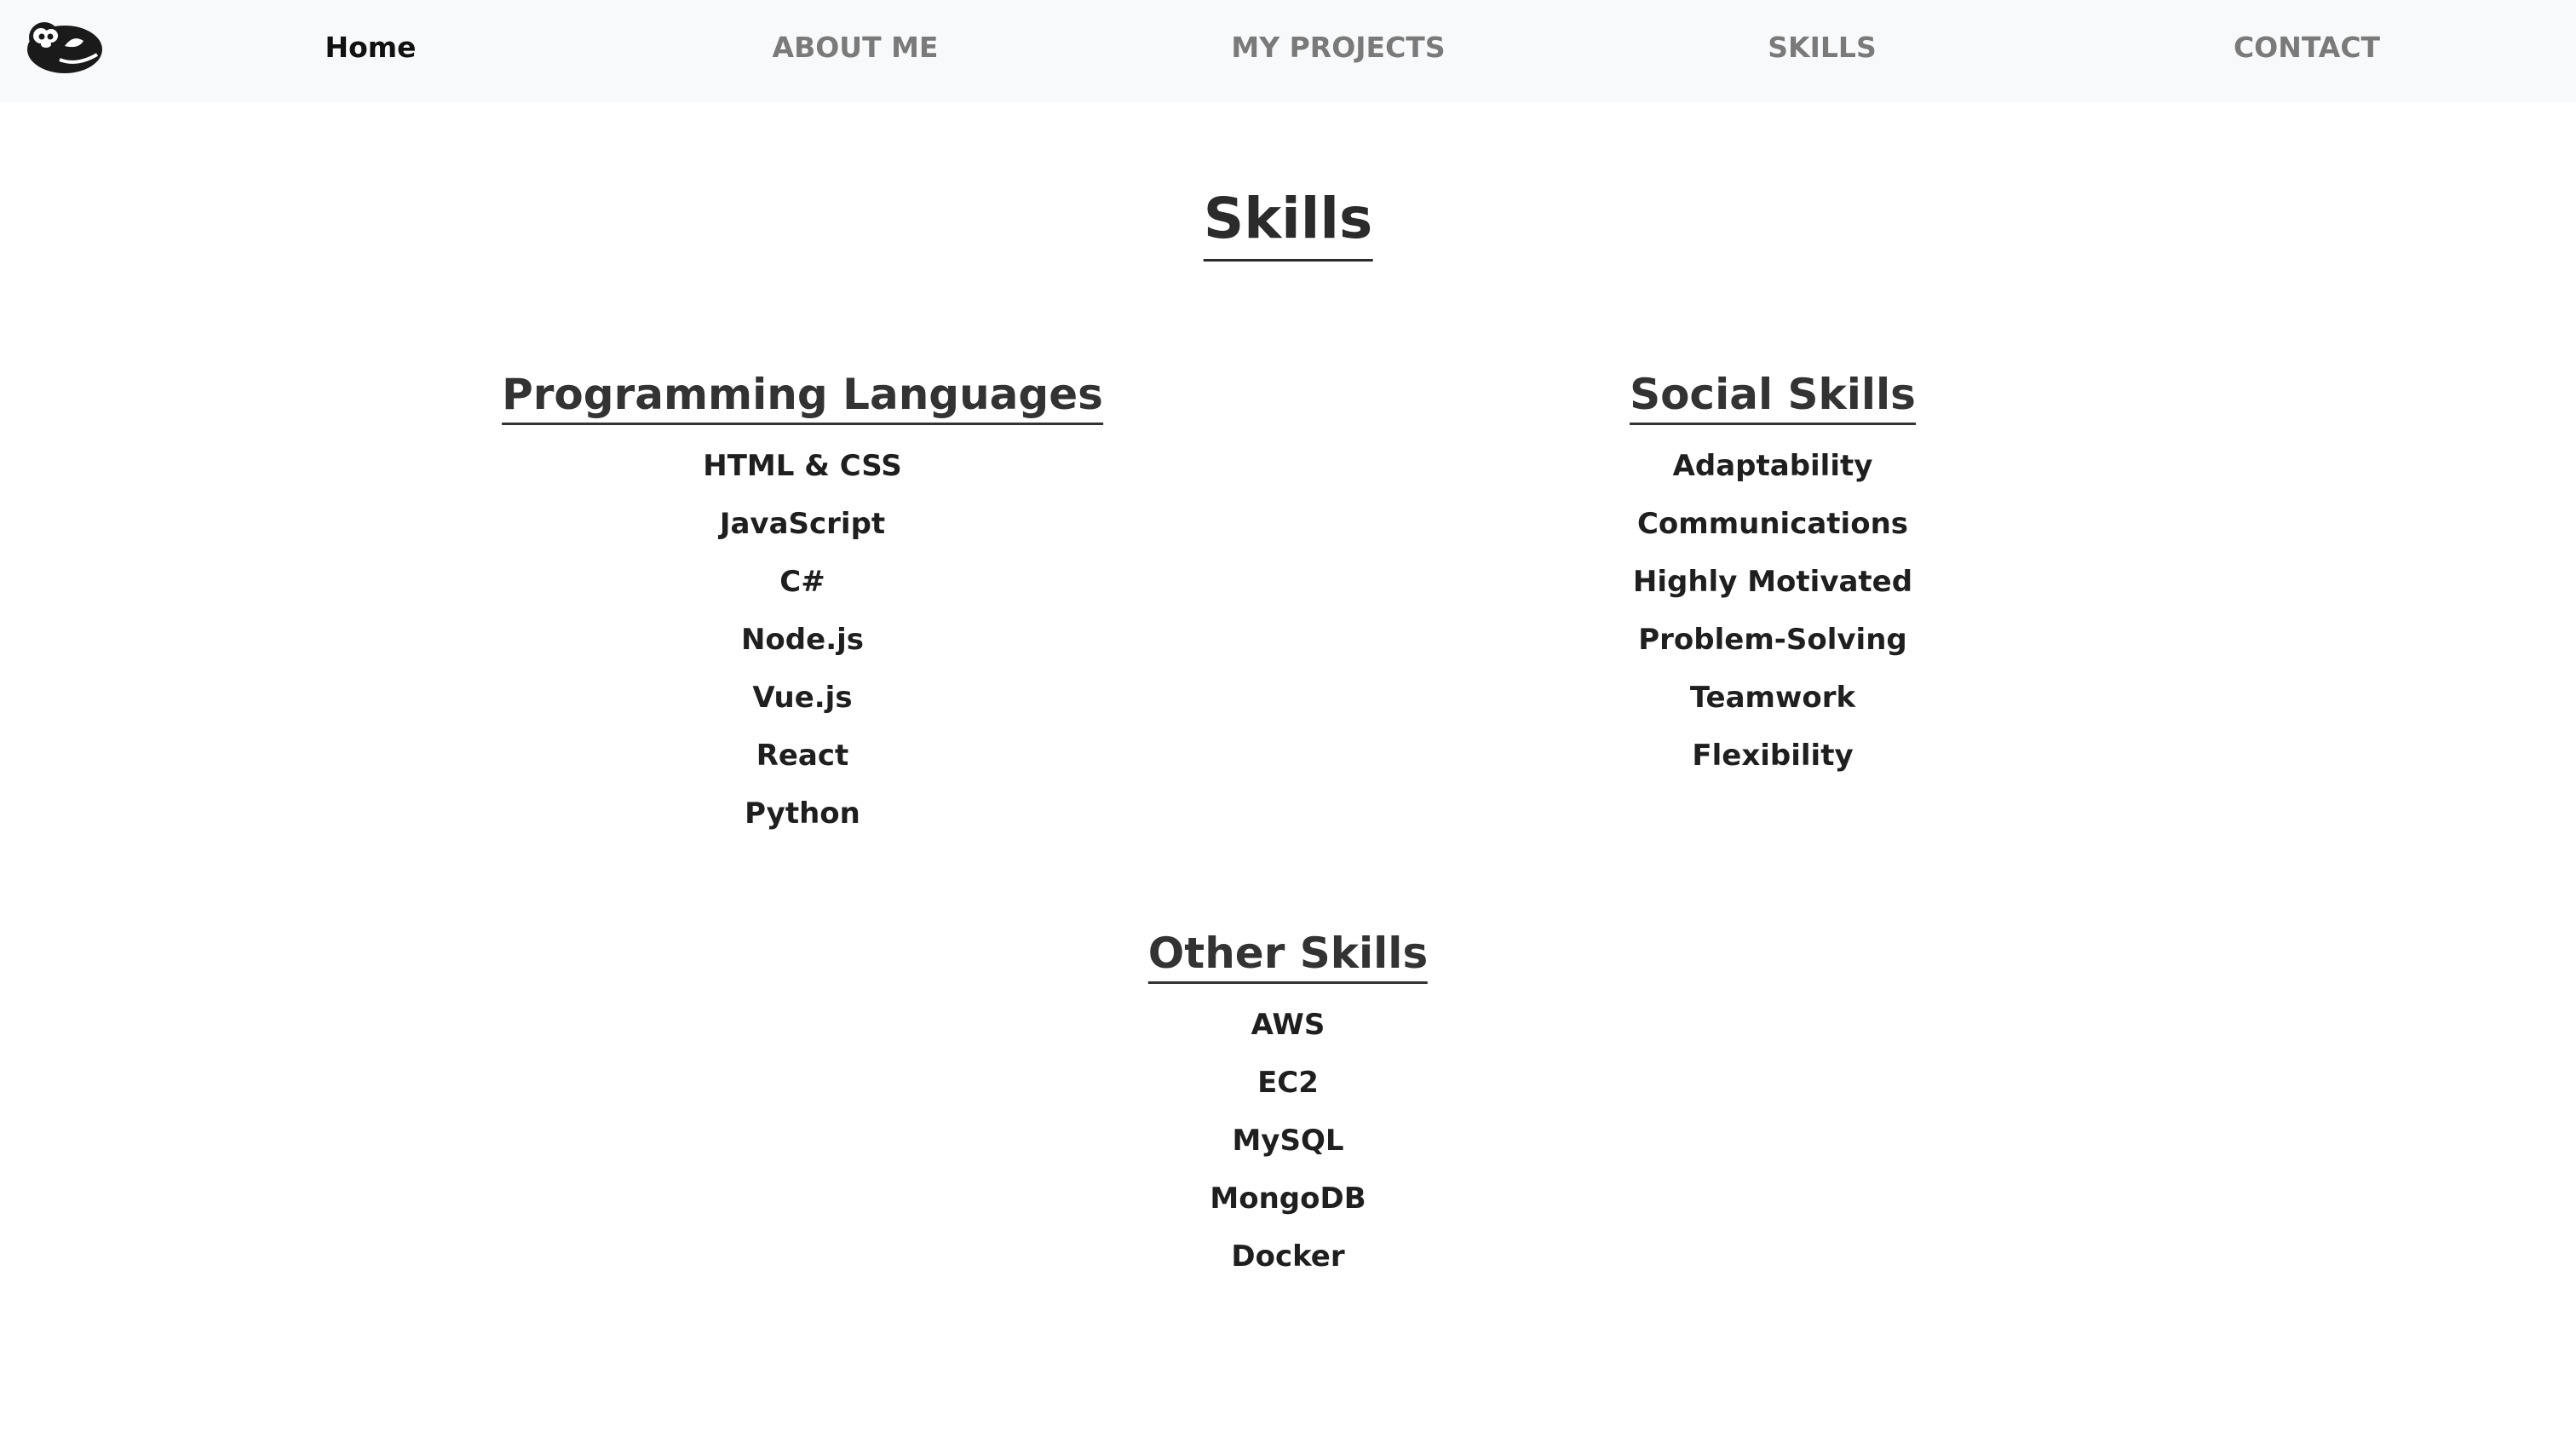 The height and width of the screenshot is (1455, 2576). Describe the element at coordinates (803, 814) in the screenshot. I see `skill-item: Python` at that location.